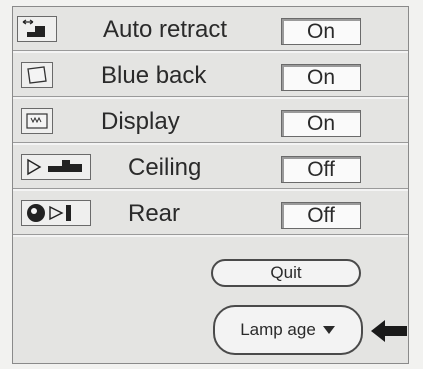  Describe the element at coordinates (56, 213) in the screenshot. I see `rear-icon` at that location.